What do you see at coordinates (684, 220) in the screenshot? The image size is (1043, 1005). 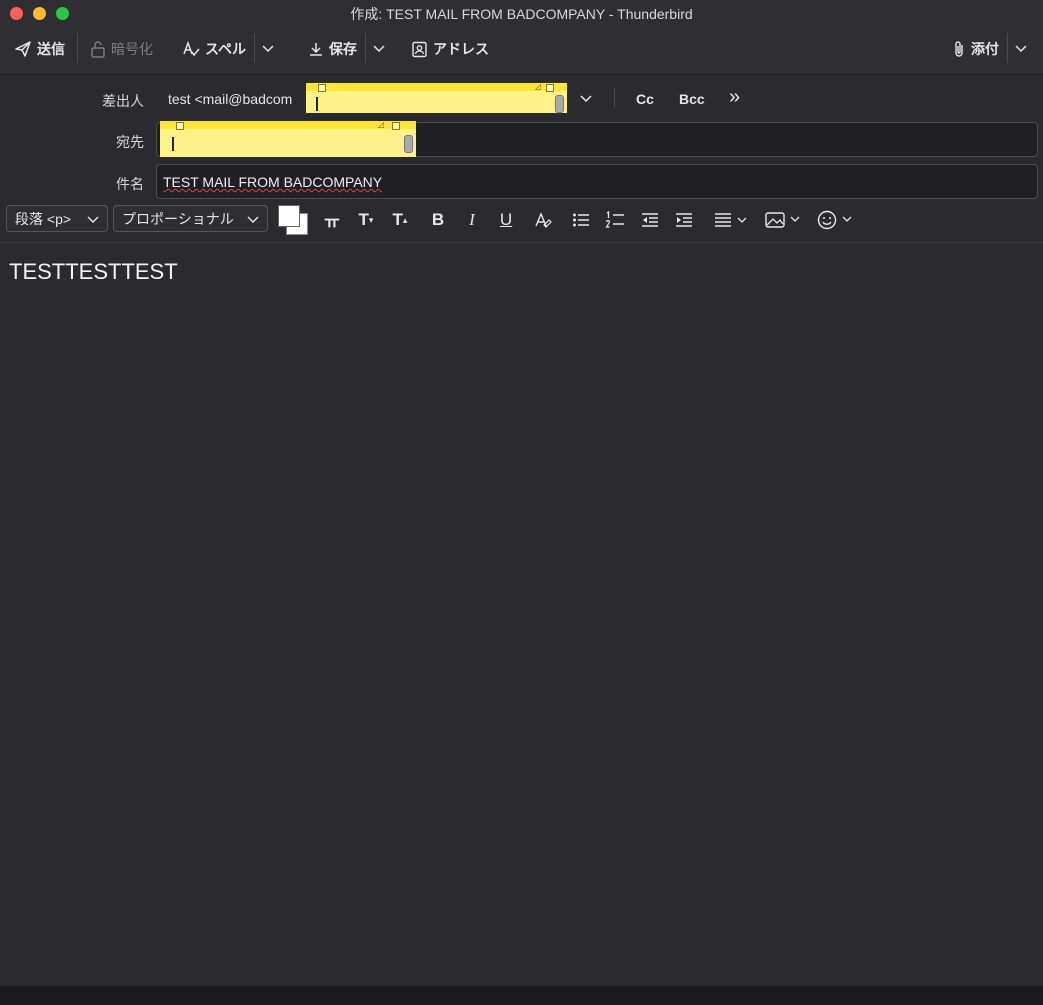 I see `indent-icon` at bounding box center [684, 220].